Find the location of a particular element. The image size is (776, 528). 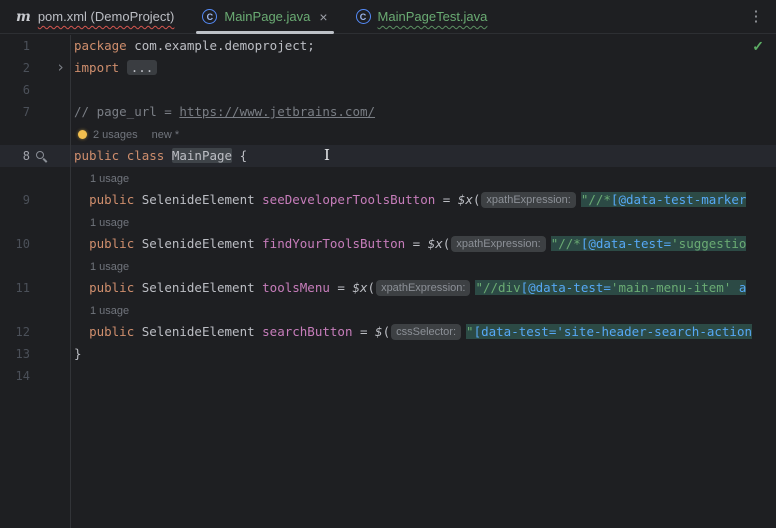

tab-mainpage-java: C MainPage.java × is located at coordinates (264, 17).